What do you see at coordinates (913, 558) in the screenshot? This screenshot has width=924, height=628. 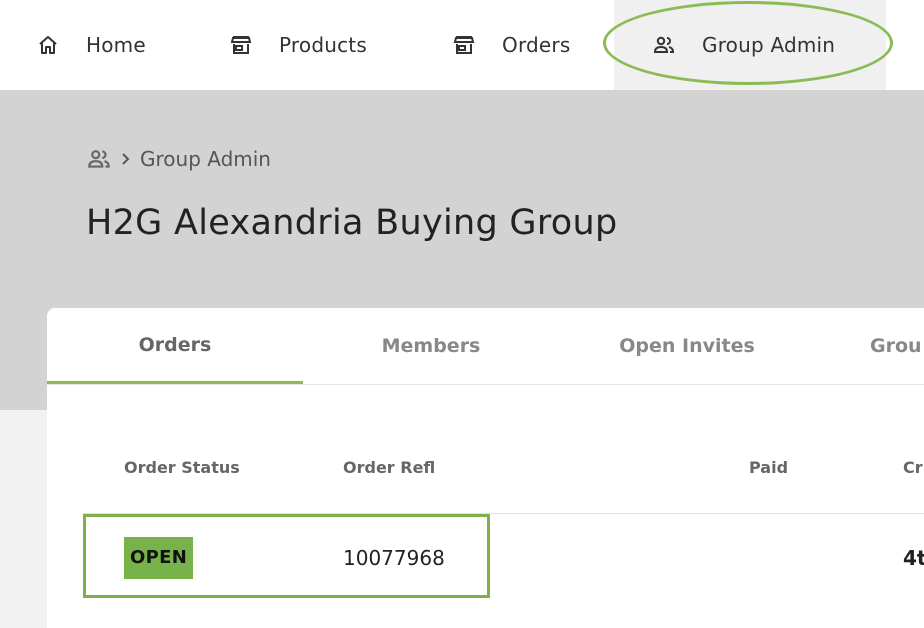 I see `created-cell: 4t` at bounding box center [913, 558].